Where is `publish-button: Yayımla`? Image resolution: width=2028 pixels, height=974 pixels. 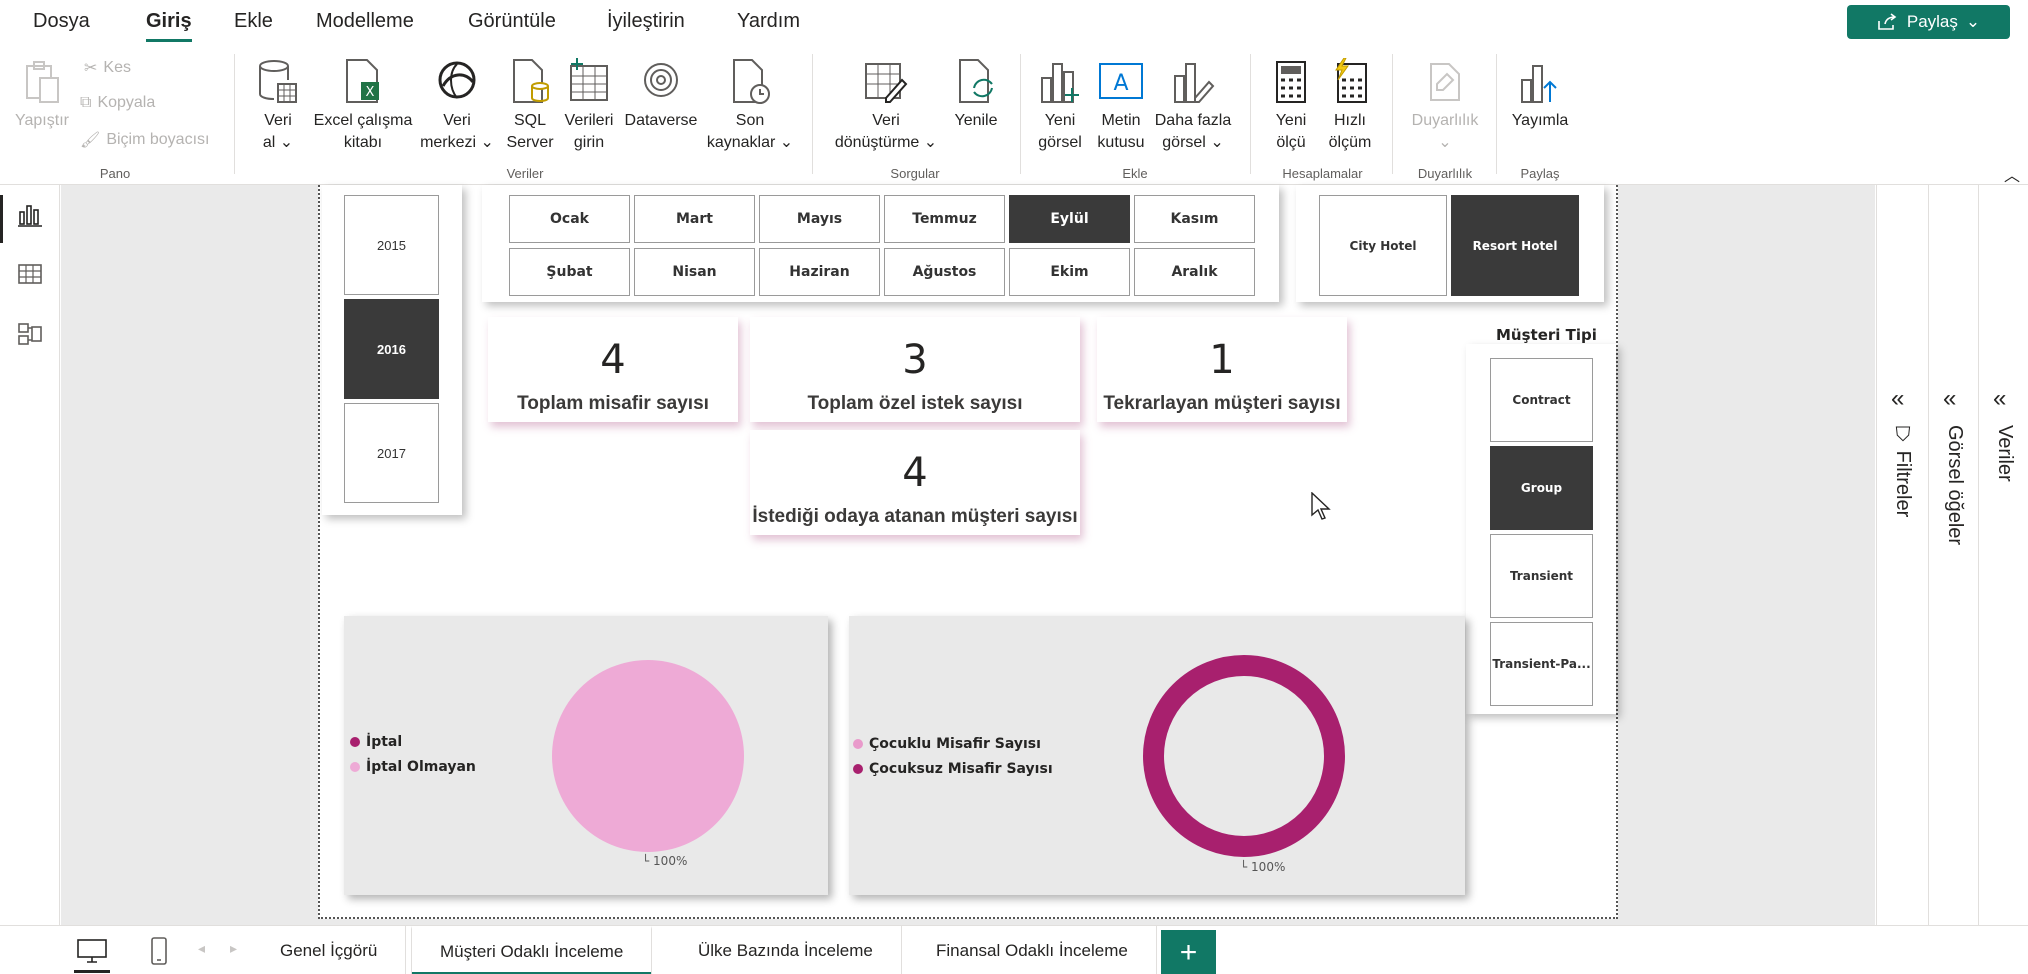
publish-button: Yayımla is located at coordinates (1540, 95).